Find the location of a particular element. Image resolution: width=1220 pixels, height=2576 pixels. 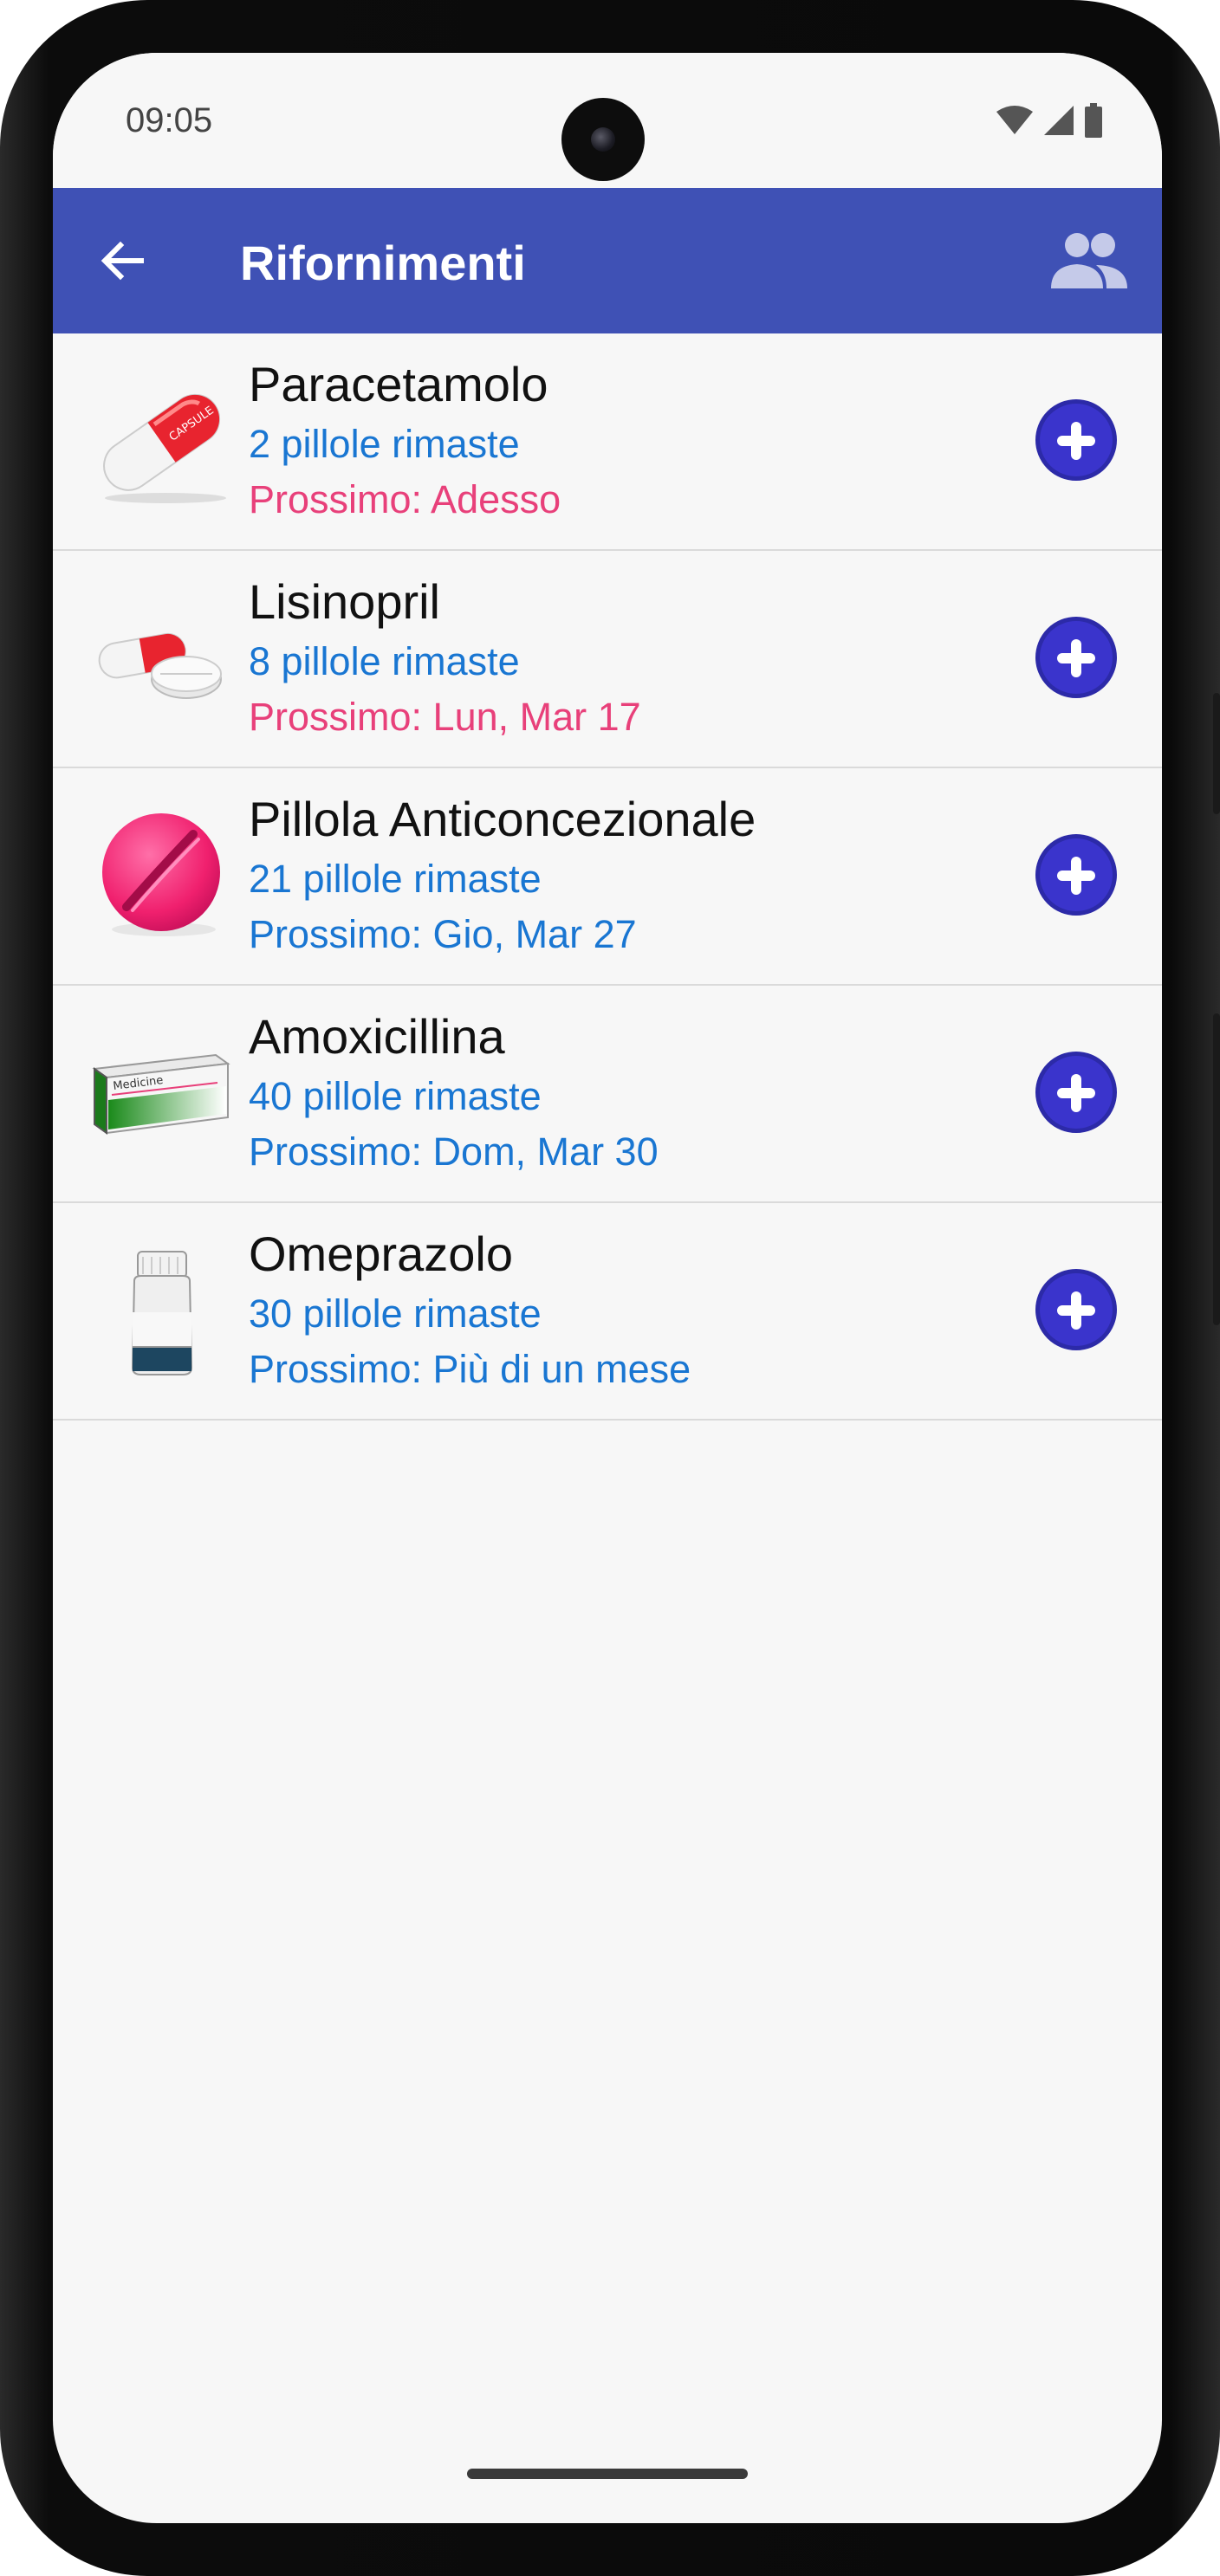

app-bar: Rifornimenti is located at coordinates (607, 260).